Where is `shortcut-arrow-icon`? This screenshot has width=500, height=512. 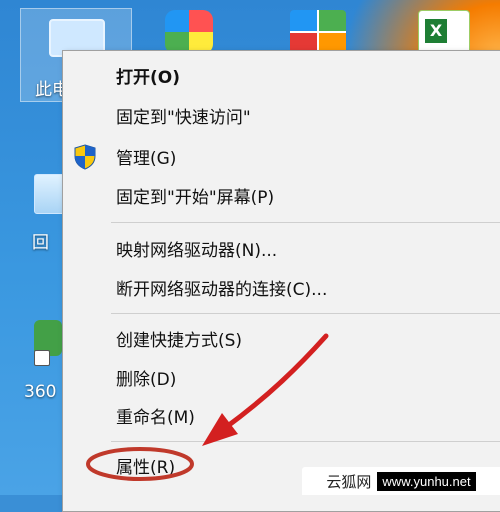 shortcut-arrow-icon is located at coordinates (42, 358).